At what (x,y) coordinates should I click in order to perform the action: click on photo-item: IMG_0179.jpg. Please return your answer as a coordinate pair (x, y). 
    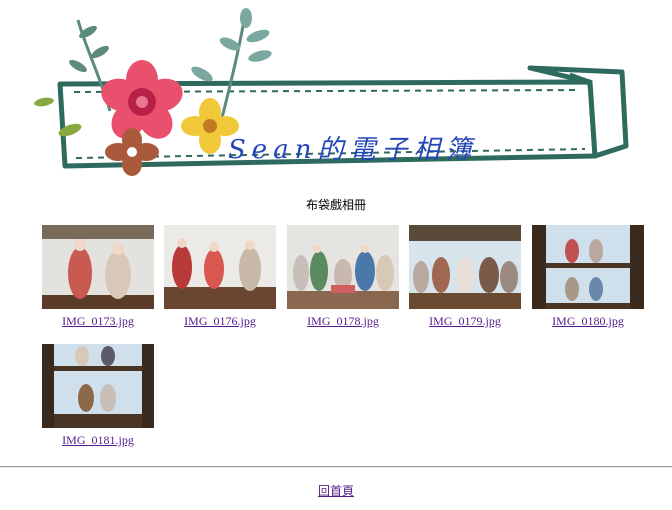
    Looking at the image, I should click on (465, 277).